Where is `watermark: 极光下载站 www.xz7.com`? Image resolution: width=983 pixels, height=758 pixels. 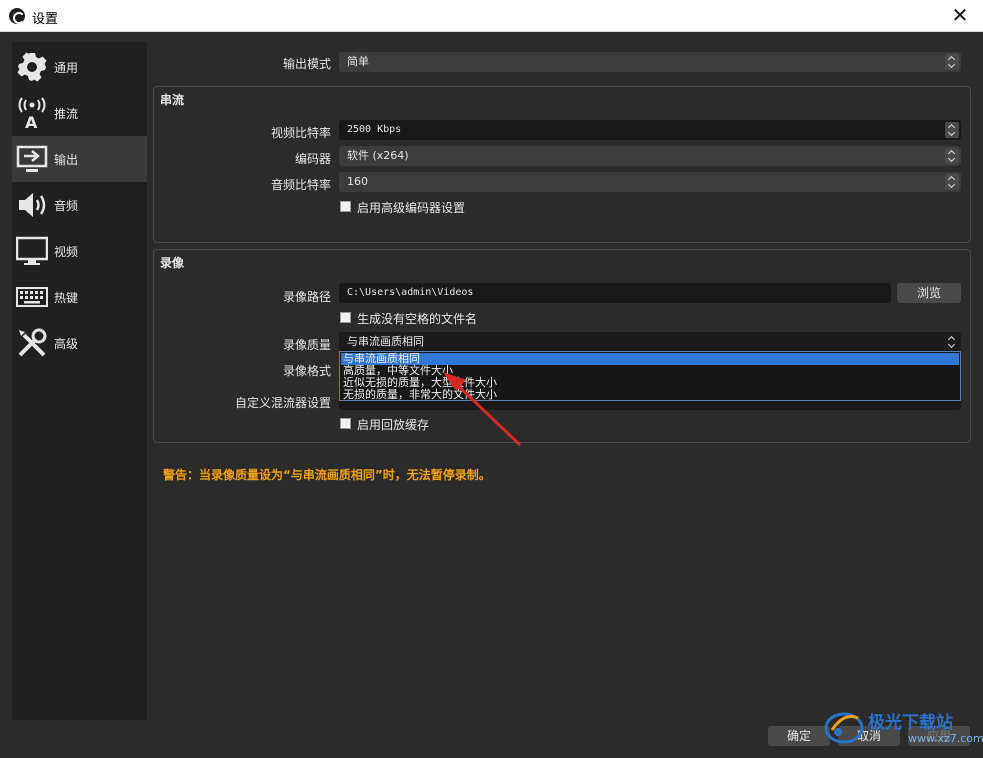 watermark: 极光下载站 www.xz7.com is located at coordinates (902, 727).